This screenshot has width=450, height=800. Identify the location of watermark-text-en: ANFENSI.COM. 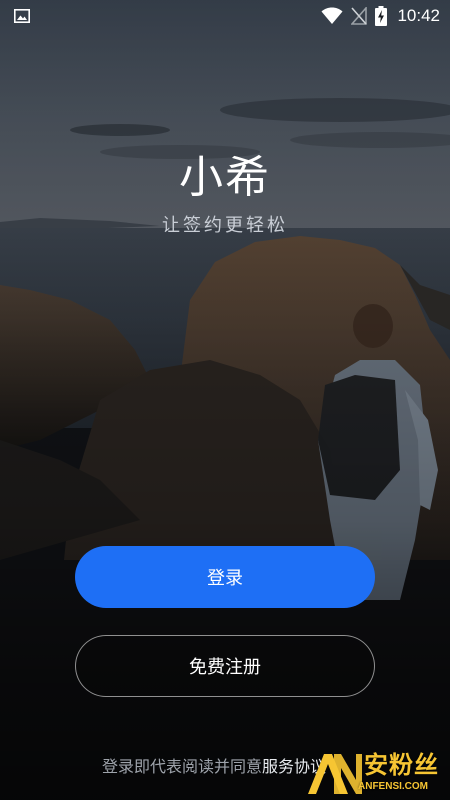
(393, 786).